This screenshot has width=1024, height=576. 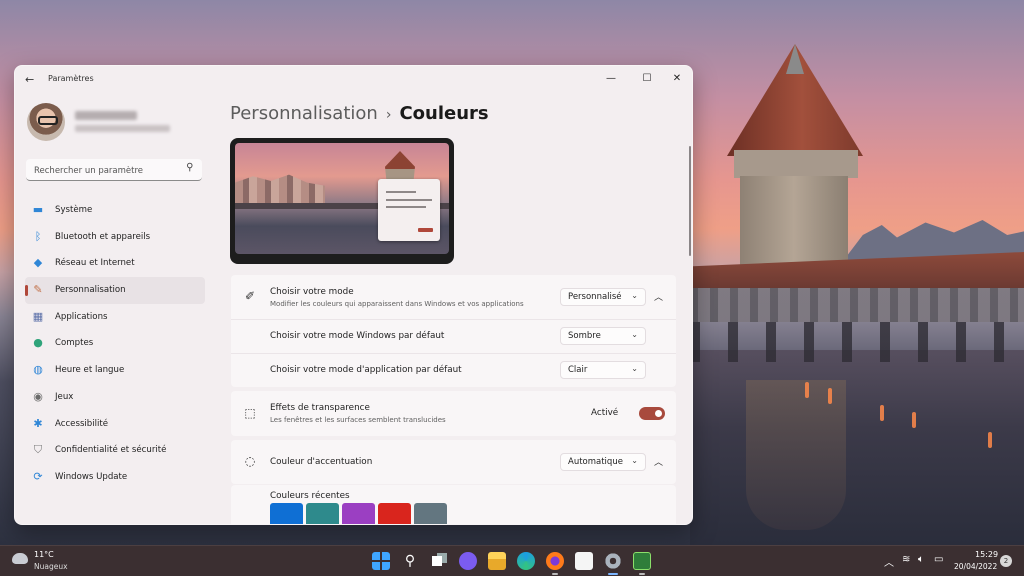 What do you see at coordinates (280, 189) in the screenshot?
I see `preview-town` at bounding box center [280, 189].